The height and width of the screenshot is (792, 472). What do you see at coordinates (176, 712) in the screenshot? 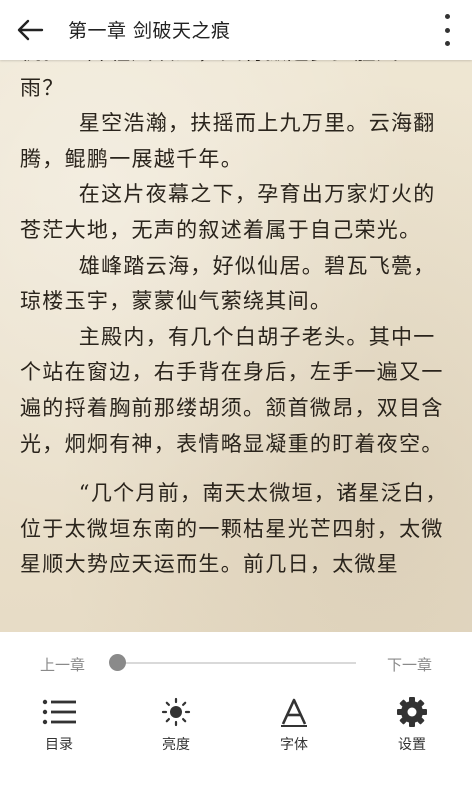
I see `brightness-icon` at bounding box center [176, 712].